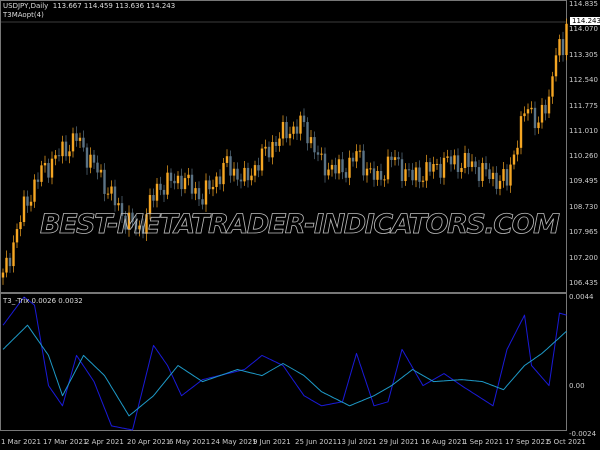 This screenshot has width=600, height=450. Describe the element at coordinates (577, 385) in the screenshot. I see `indicator-axis-tick: 0.00` at that location.